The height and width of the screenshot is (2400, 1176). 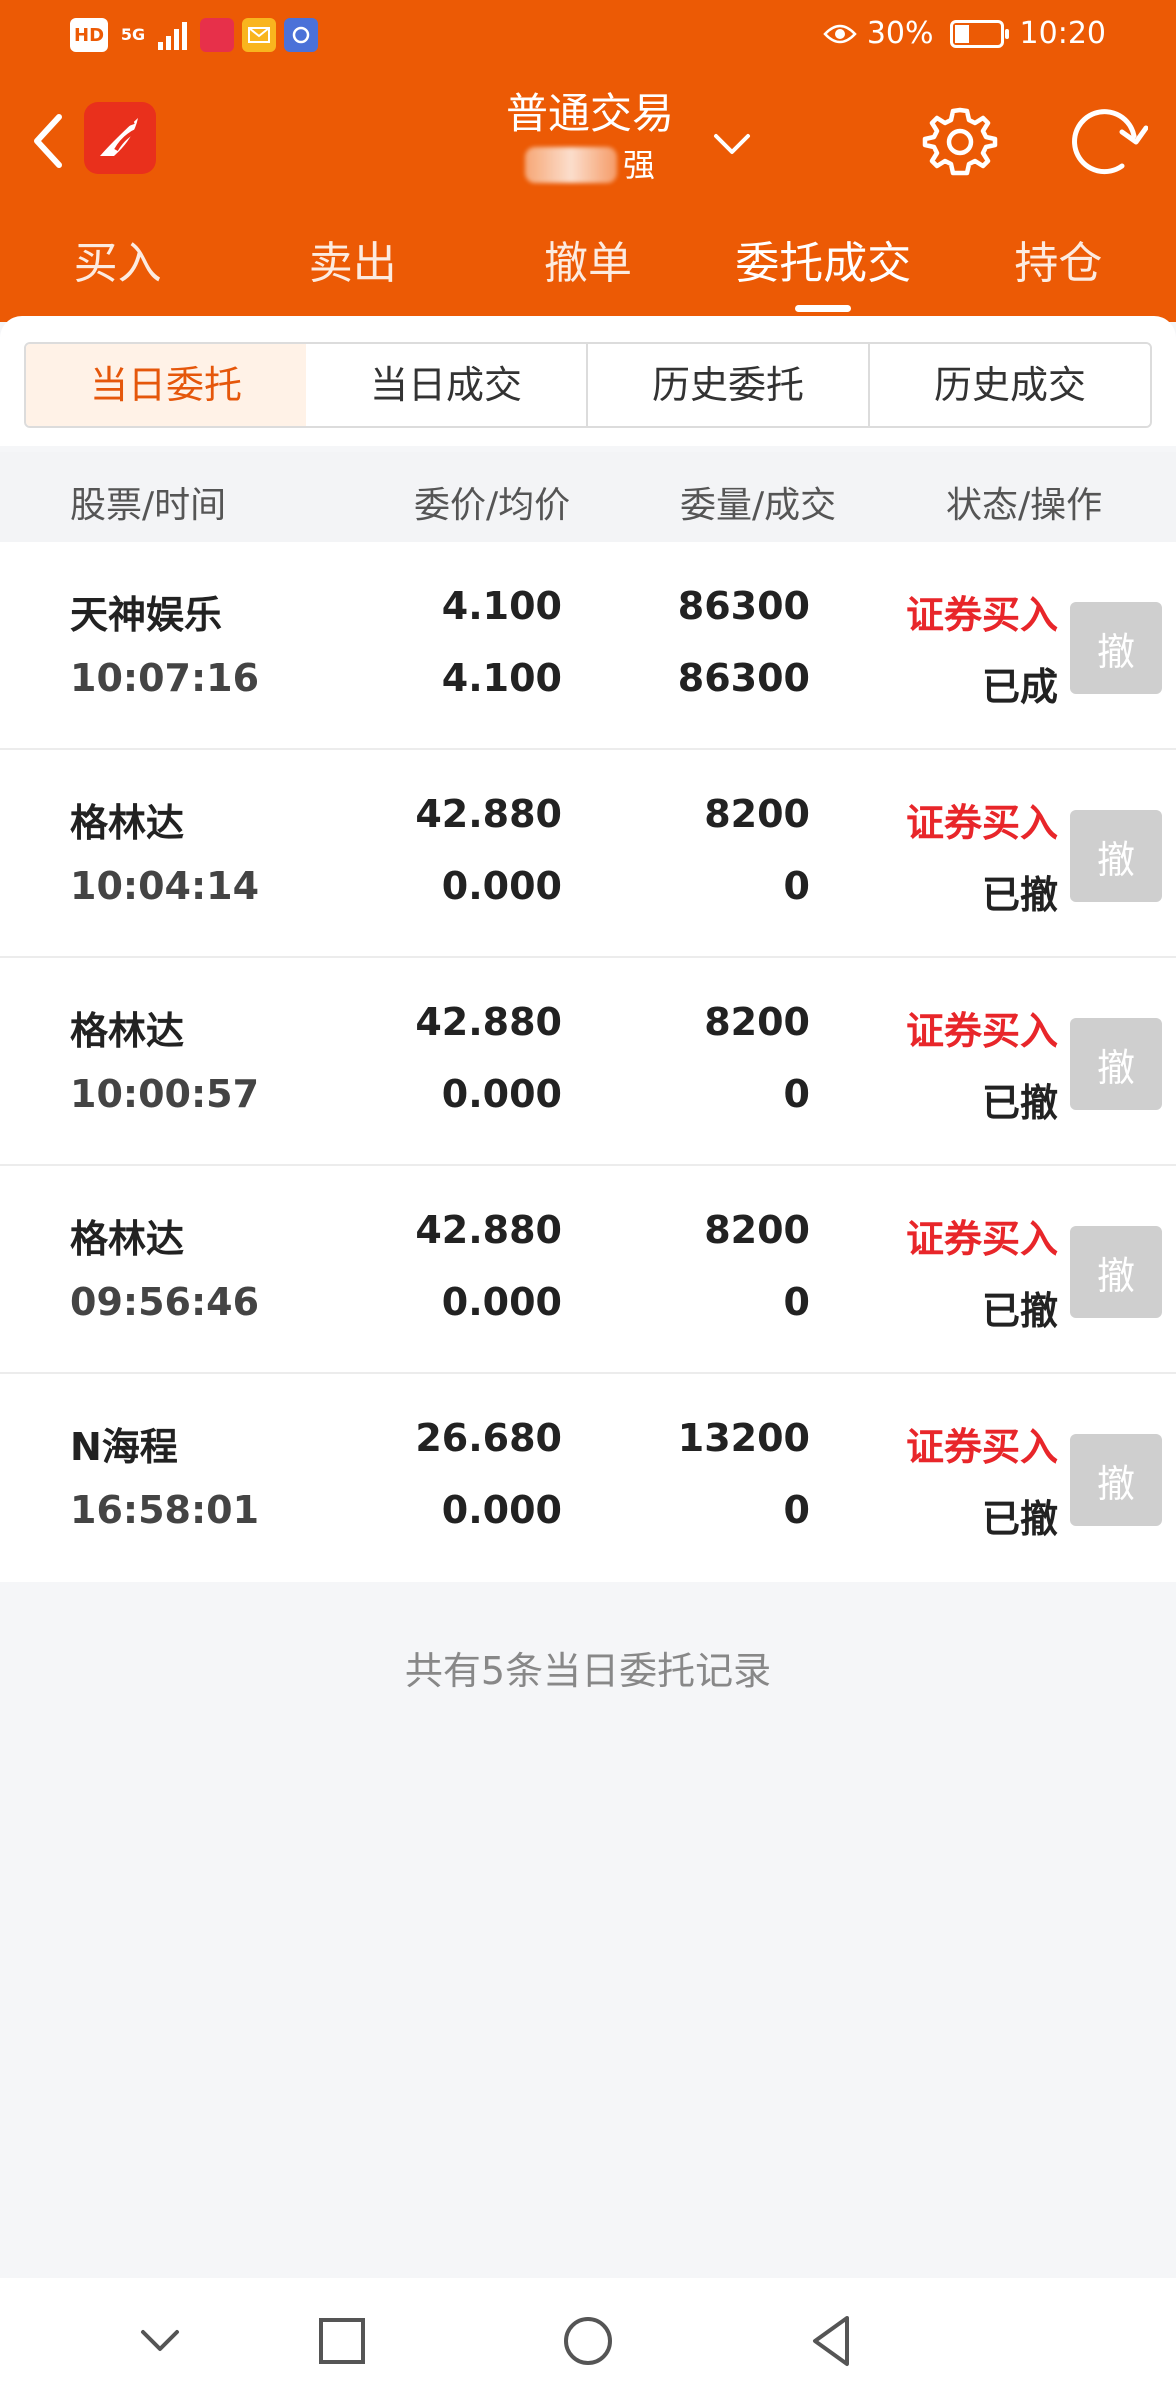 I want to click on order-time: 10:04:14, so click(x=165, y=886).